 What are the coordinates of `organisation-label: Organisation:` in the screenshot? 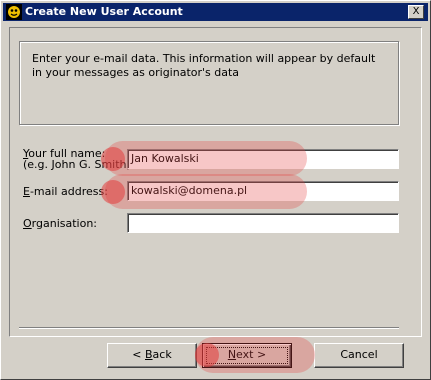 It's located at (60, 223).